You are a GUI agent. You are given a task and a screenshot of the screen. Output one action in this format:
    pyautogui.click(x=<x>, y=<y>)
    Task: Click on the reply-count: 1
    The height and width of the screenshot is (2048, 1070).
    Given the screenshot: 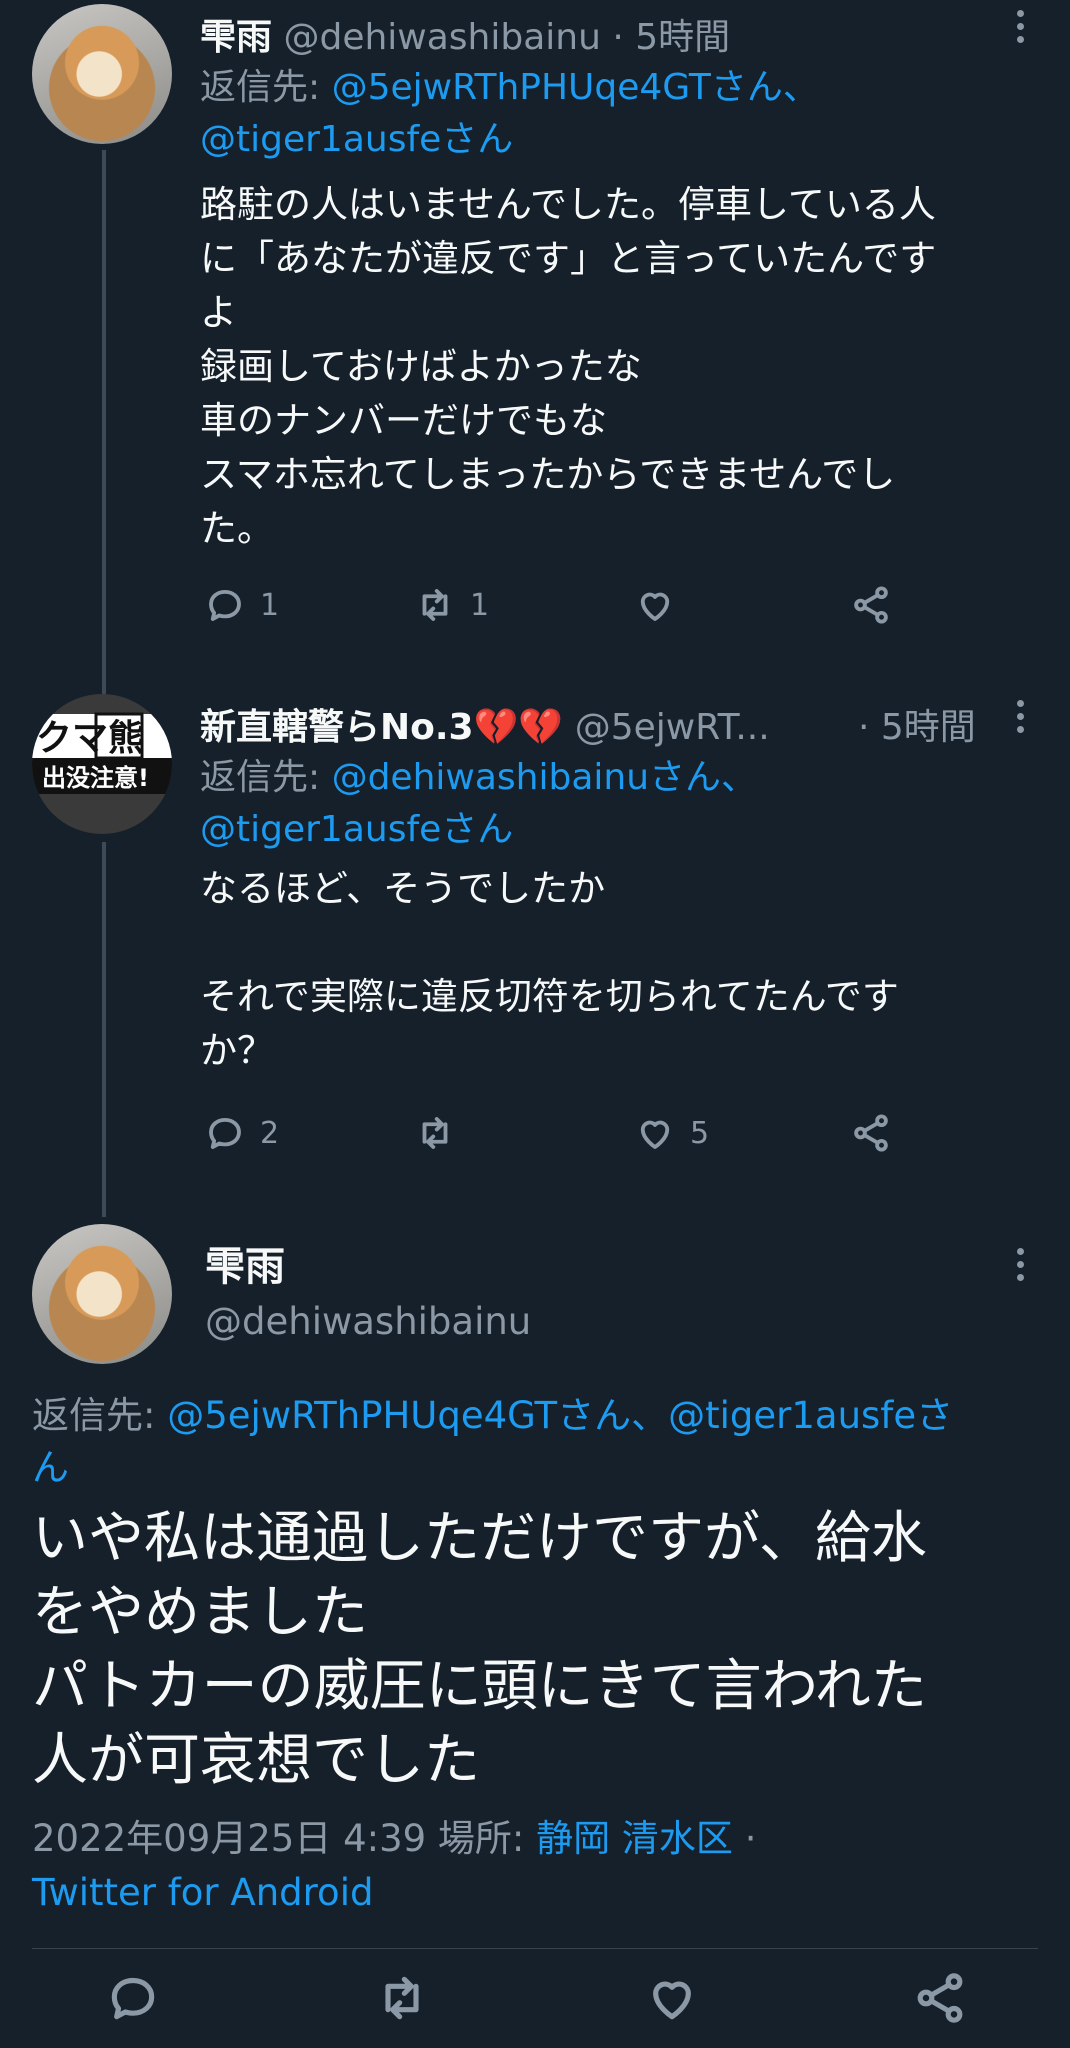 What is the action you would take?
    pyautogui.click(x=270, y=605)
    